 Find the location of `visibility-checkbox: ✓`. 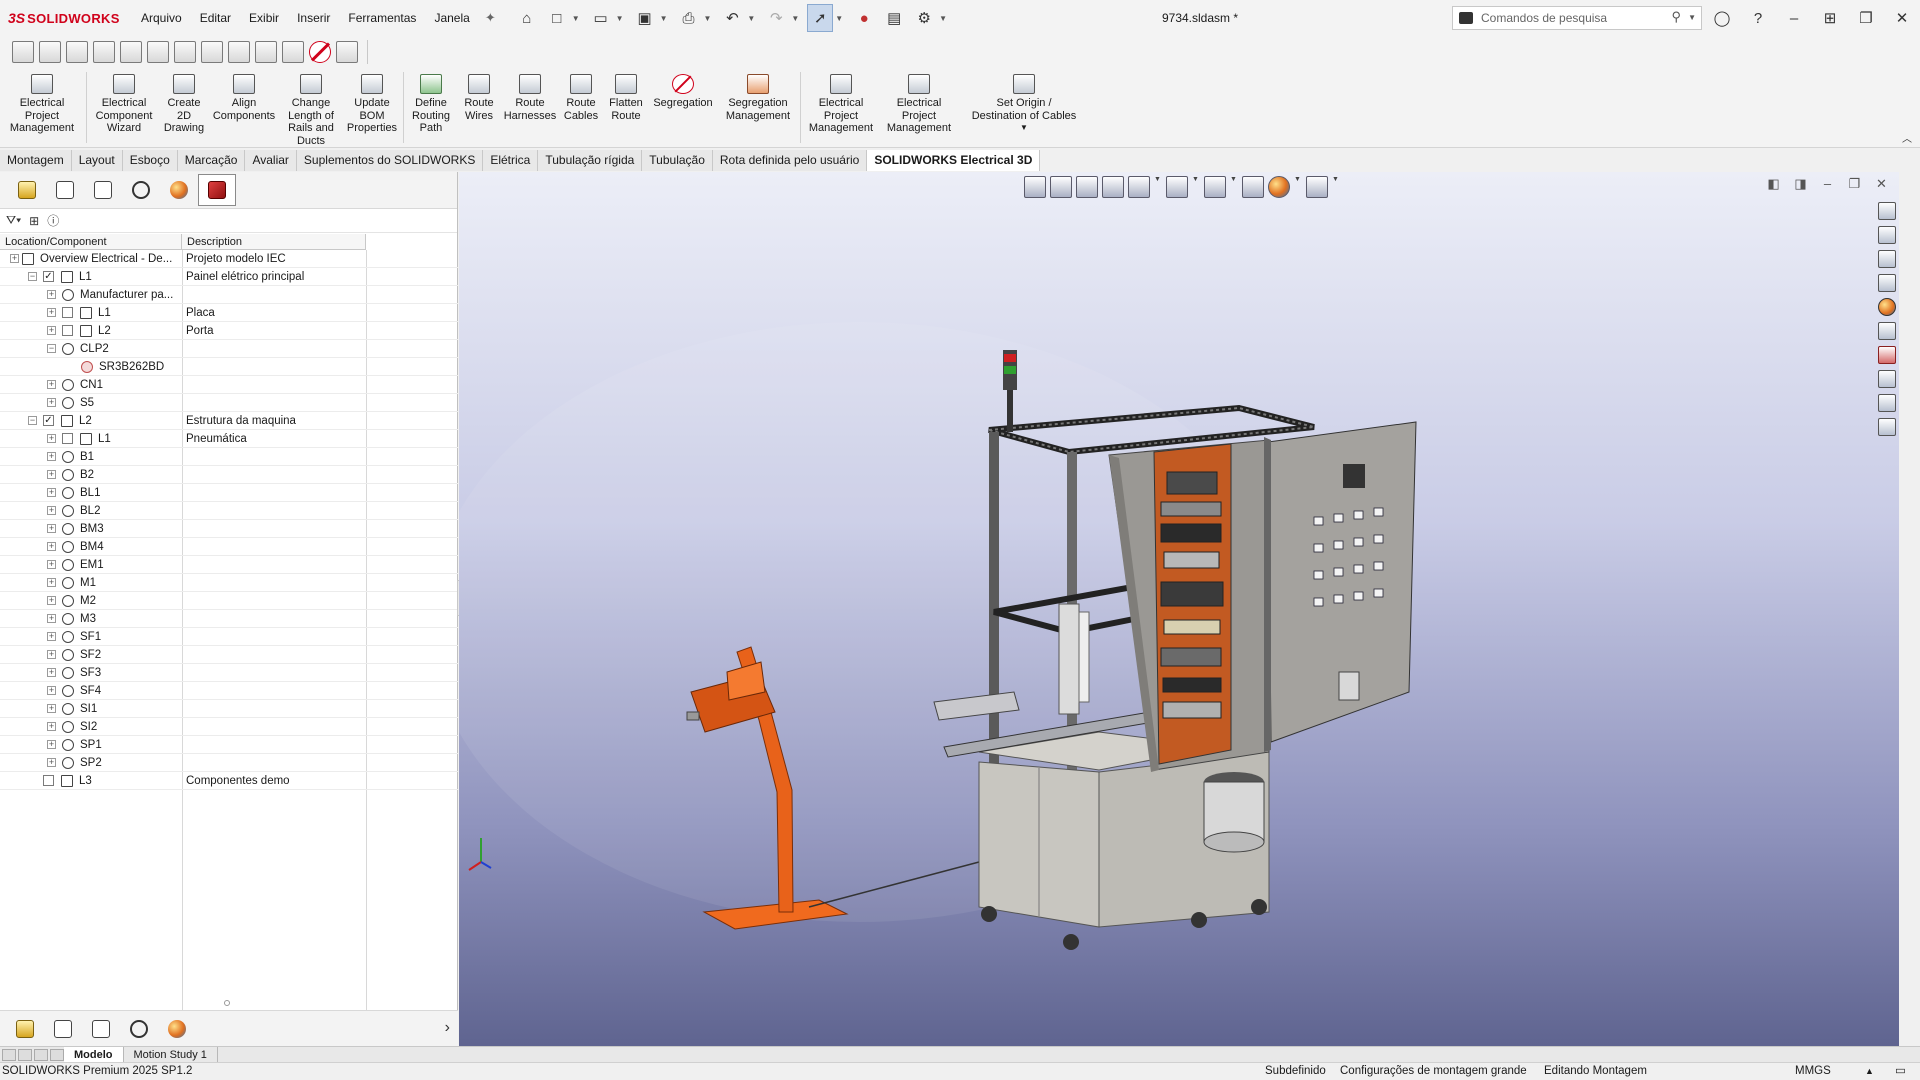

visibility-checkbox: ✓ is located at coordinates (48, 420).